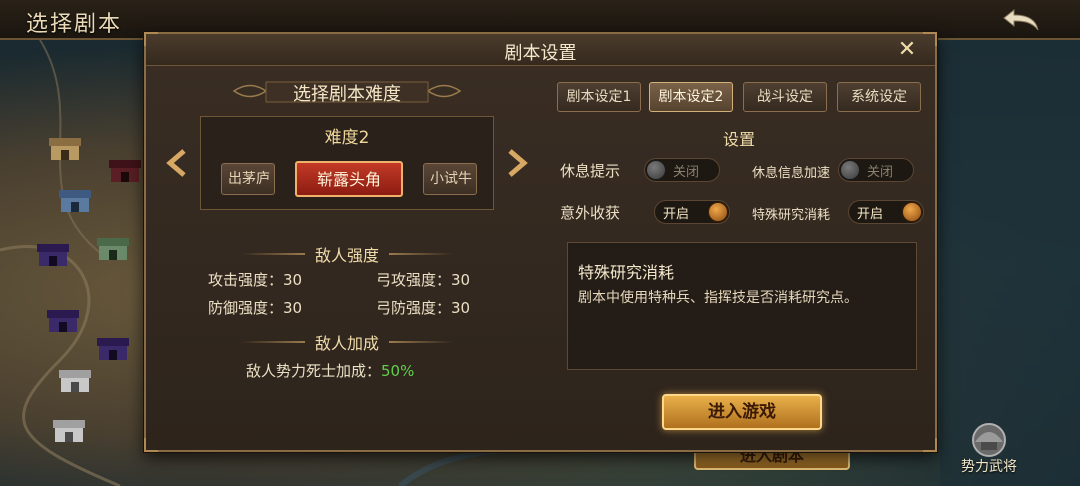 The image size is (1080, 486). Describe the element at coordinates (246, 308) in the screenshot. I see `stat-label: 防御强度：` at that location.